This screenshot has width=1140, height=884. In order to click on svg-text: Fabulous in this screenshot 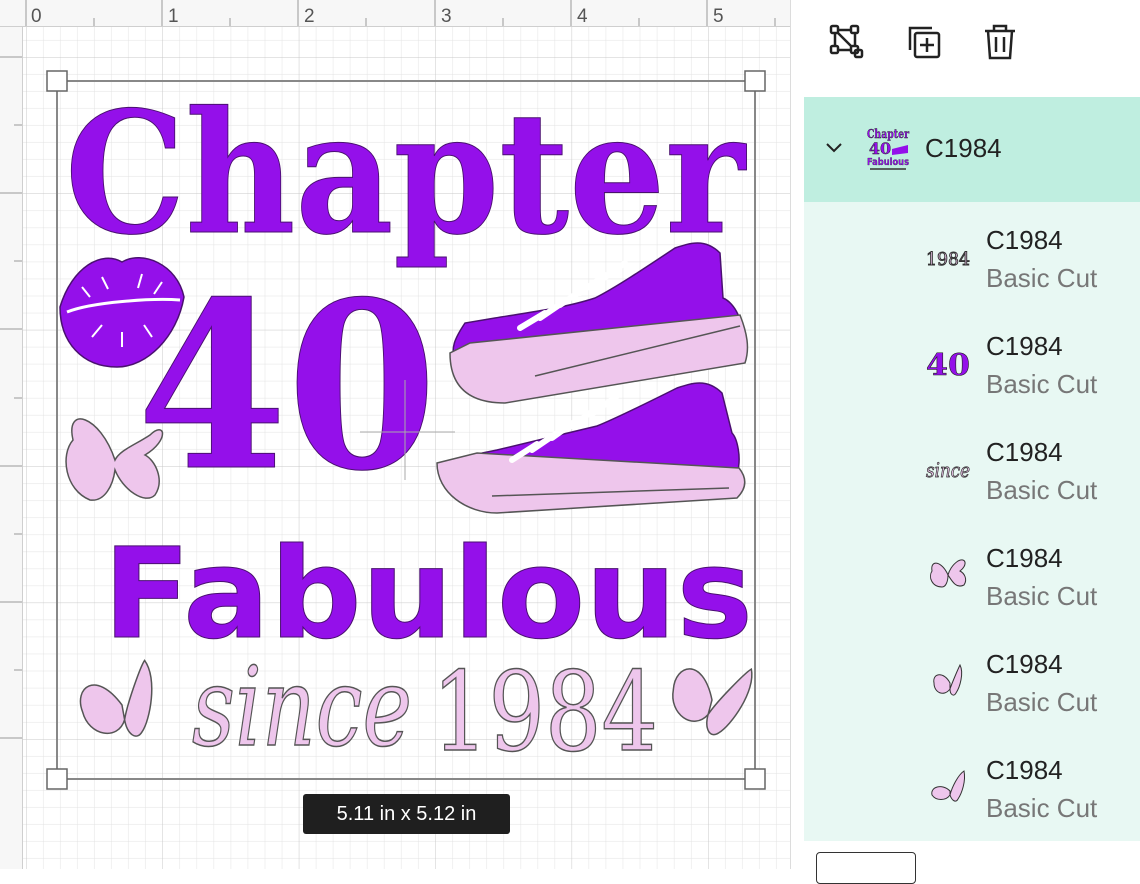, I will do `click(888, 162)`.